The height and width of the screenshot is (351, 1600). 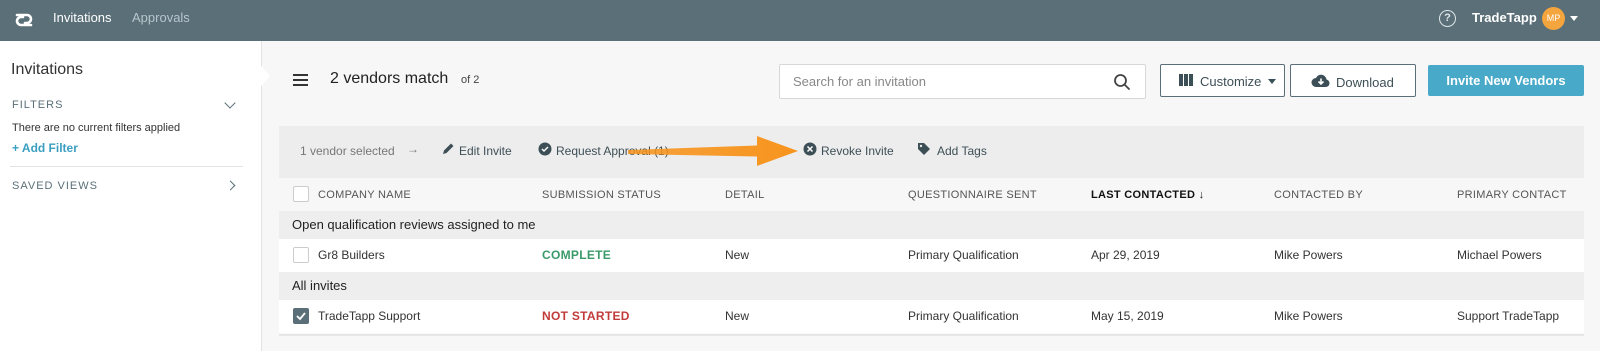 What do you see at coordinates (962, 151) in the screenshot?
I see `add-tags-button: Add Tags` at bounding box center [962, 151].